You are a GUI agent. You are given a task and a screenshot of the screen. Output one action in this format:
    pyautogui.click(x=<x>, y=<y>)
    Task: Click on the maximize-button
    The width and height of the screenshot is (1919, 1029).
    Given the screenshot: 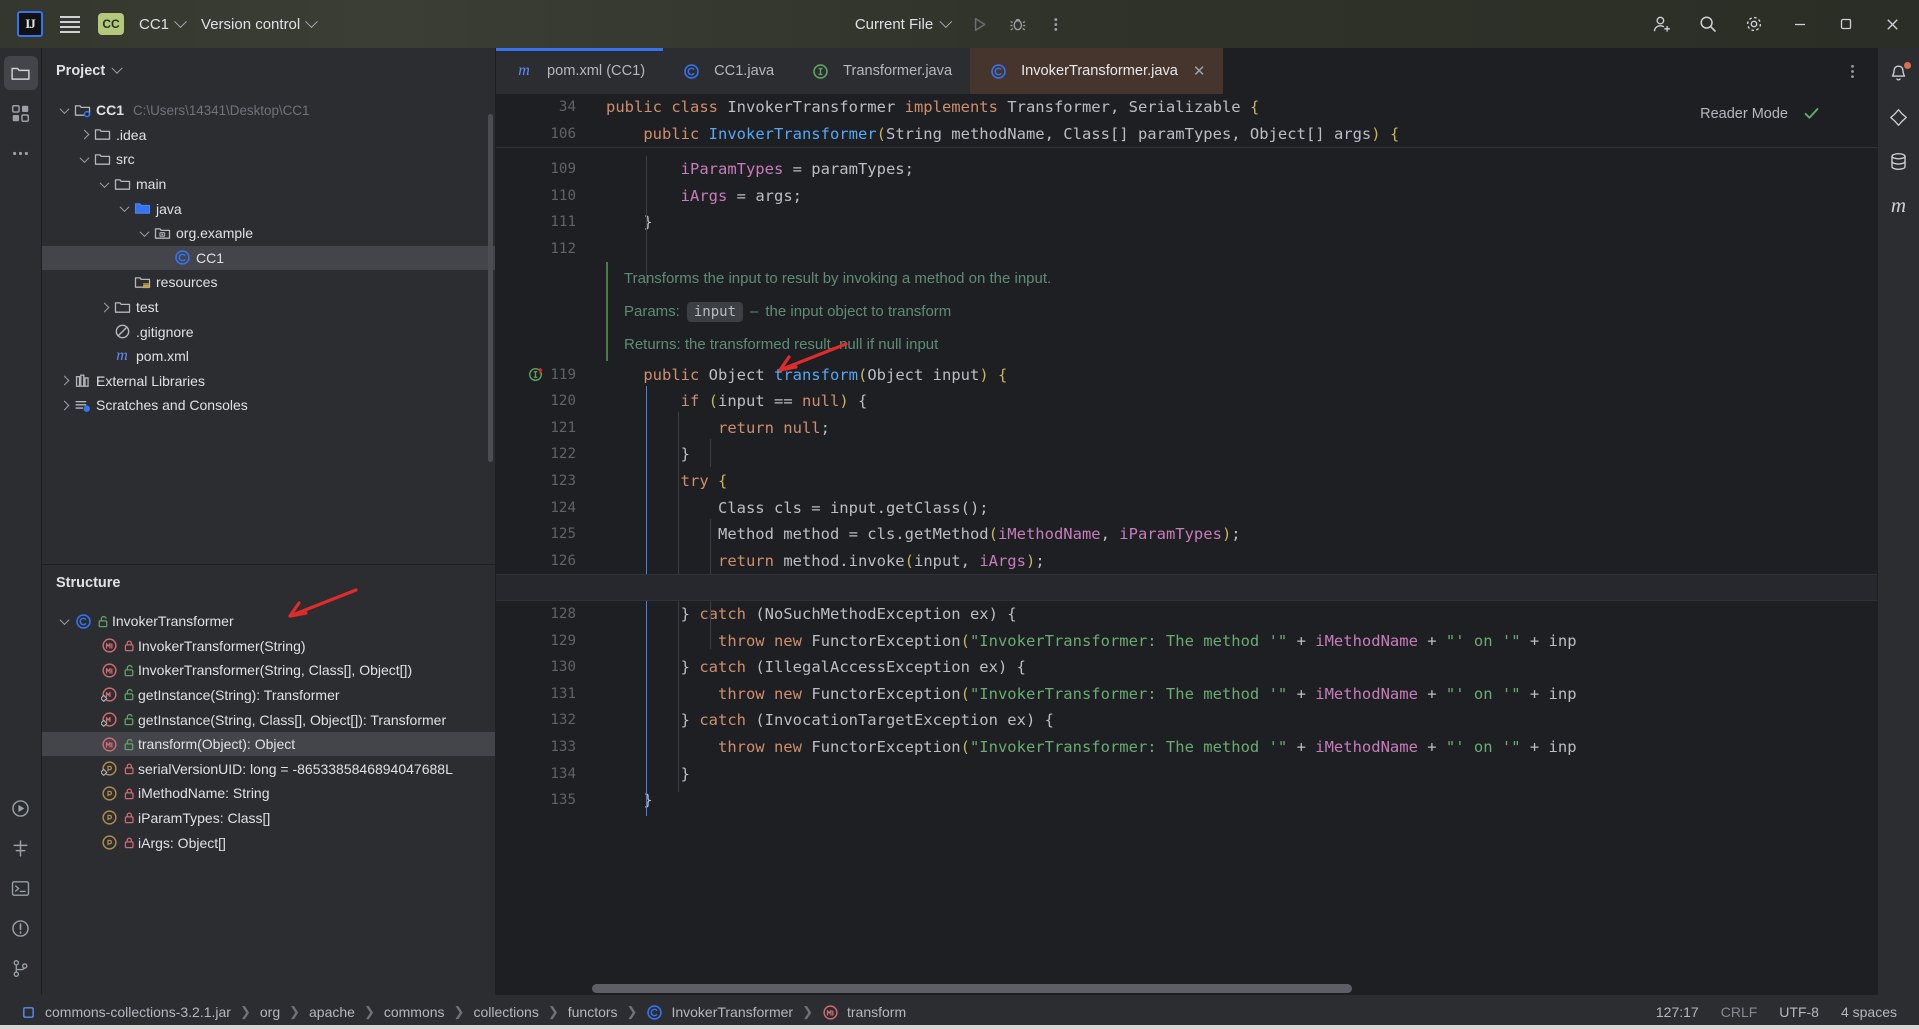 What is the action you would take?
    pyautogui.click(x=1846, y=24)
    